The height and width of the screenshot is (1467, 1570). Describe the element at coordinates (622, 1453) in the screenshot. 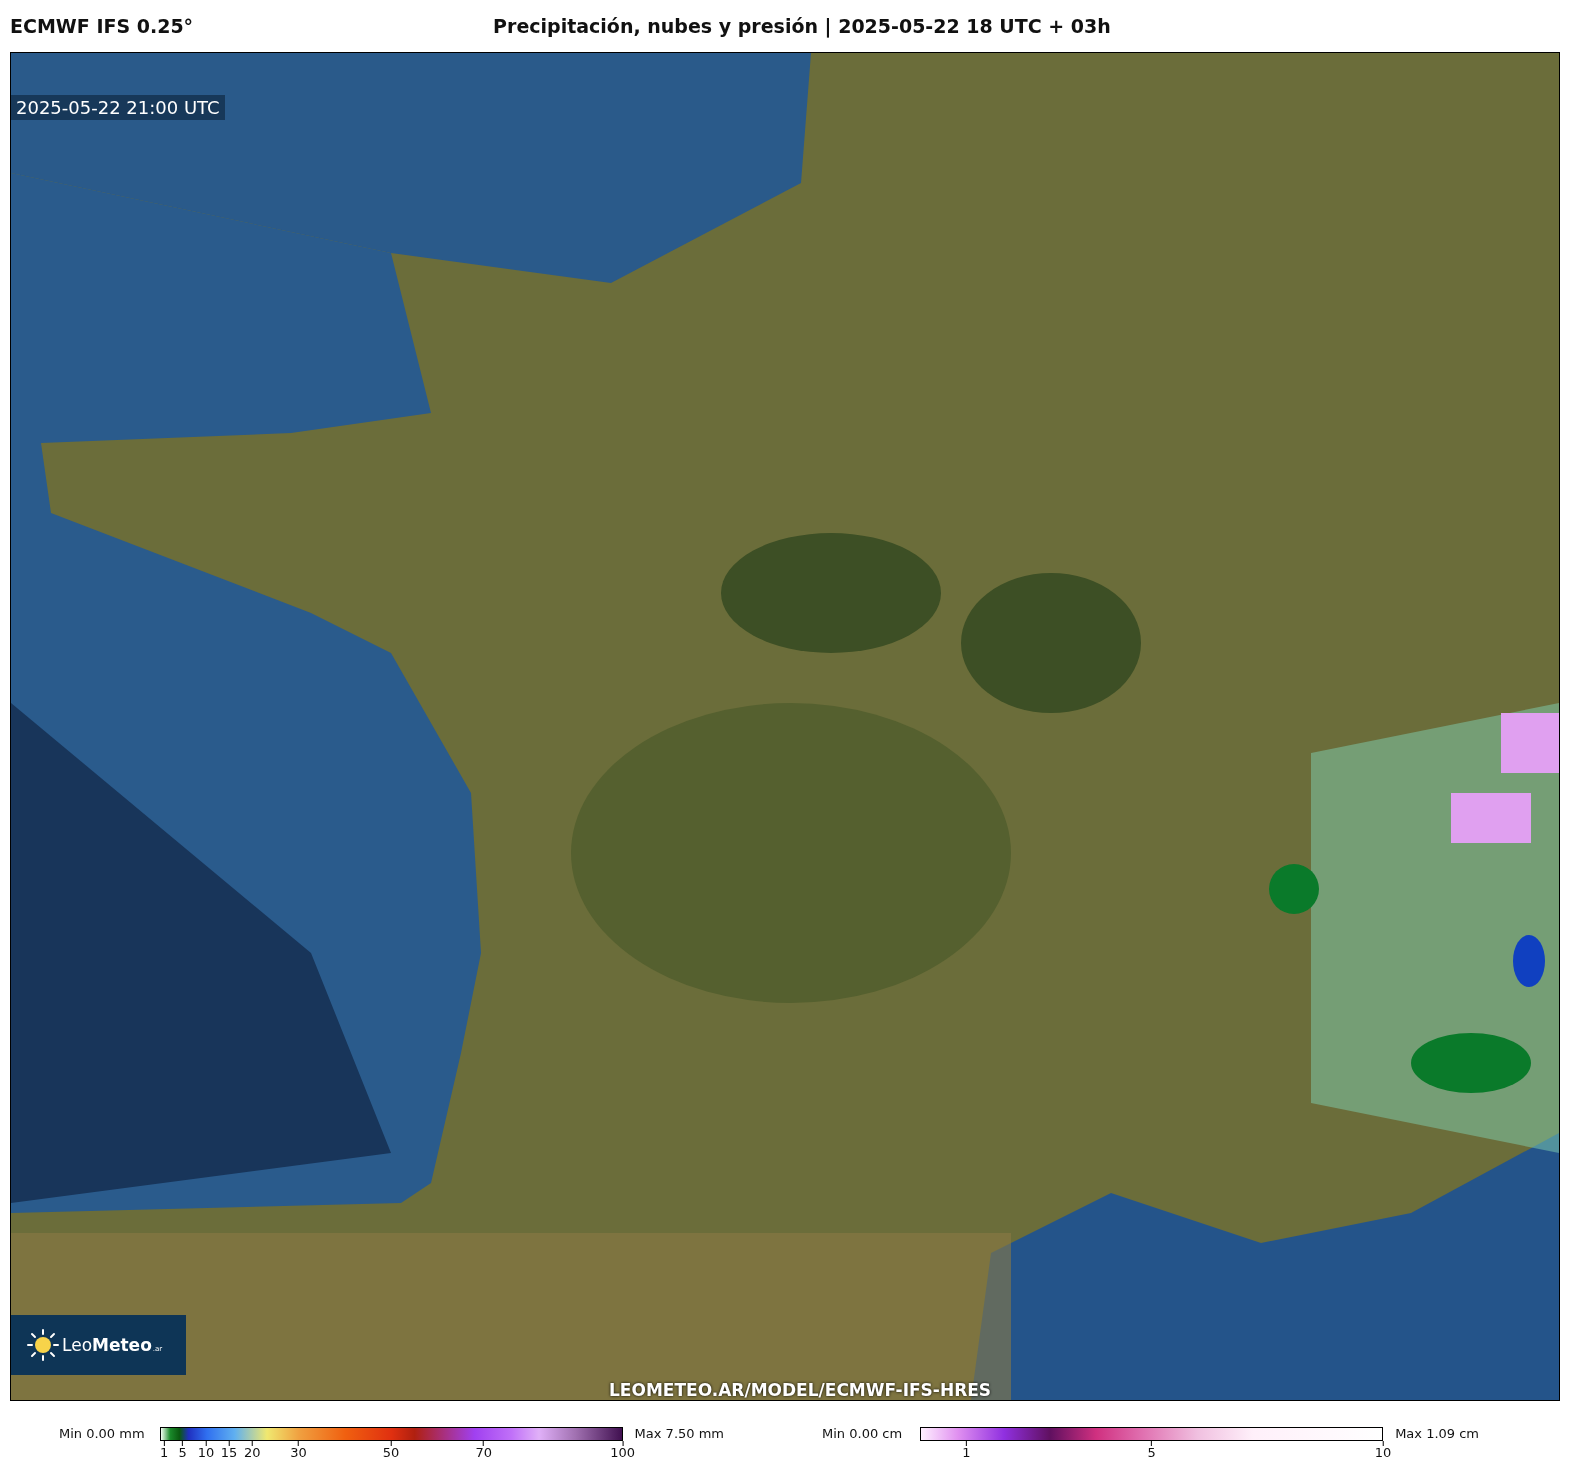

I see `tick-label: 100` at that location.